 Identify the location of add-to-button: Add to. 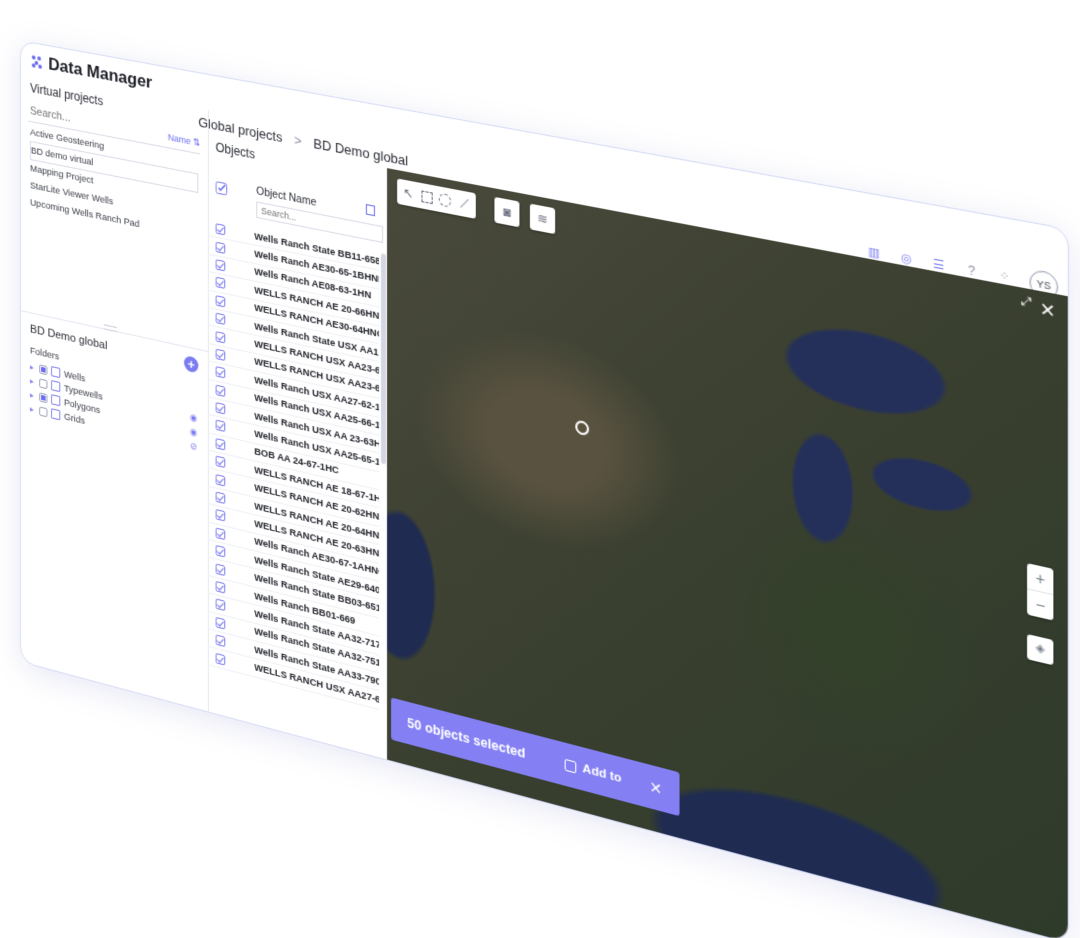
(593, 772).